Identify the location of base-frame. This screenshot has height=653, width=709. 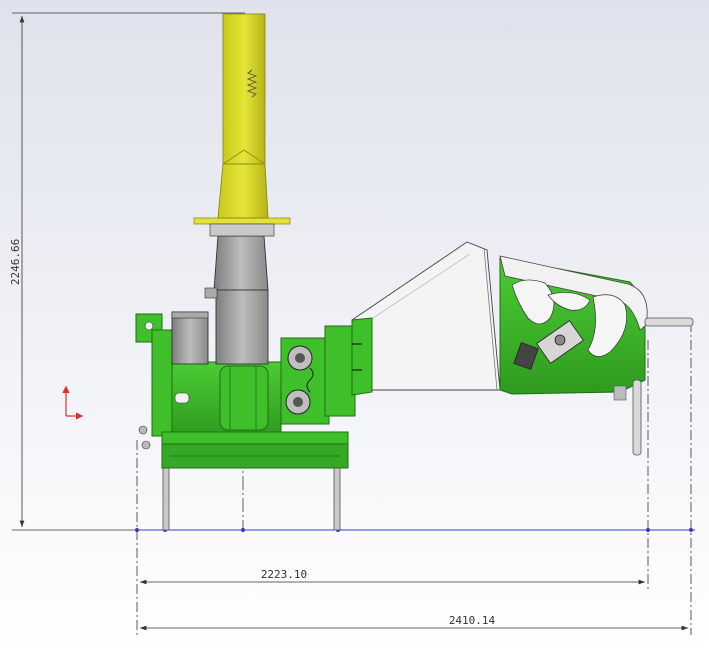
(255, 450).